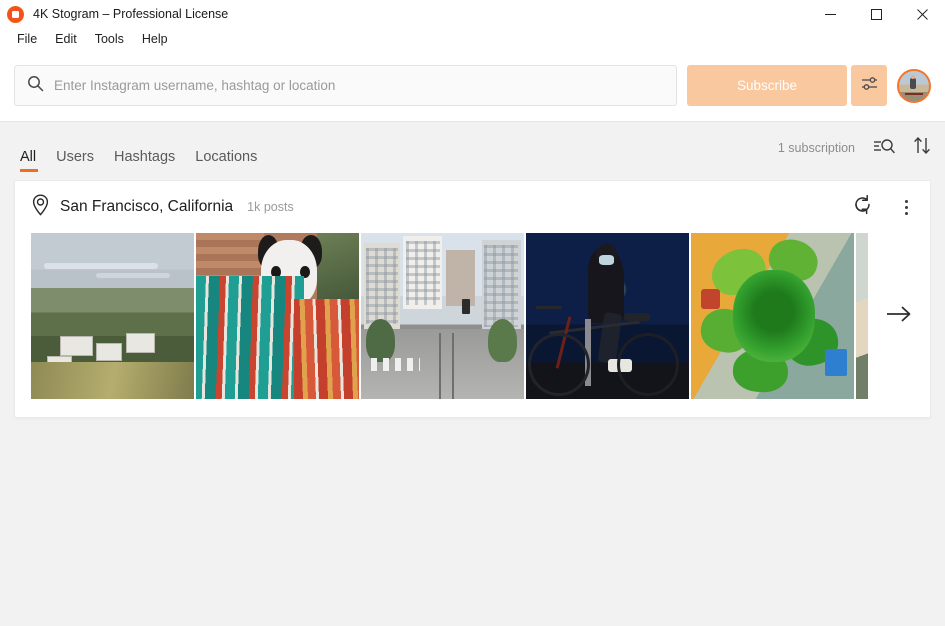 This screenshot has width=945, height=626. What do you see at coordinates (883, 207) in the screenshot?
I see `subscription-card-actions` at bounding box center [883, 207].